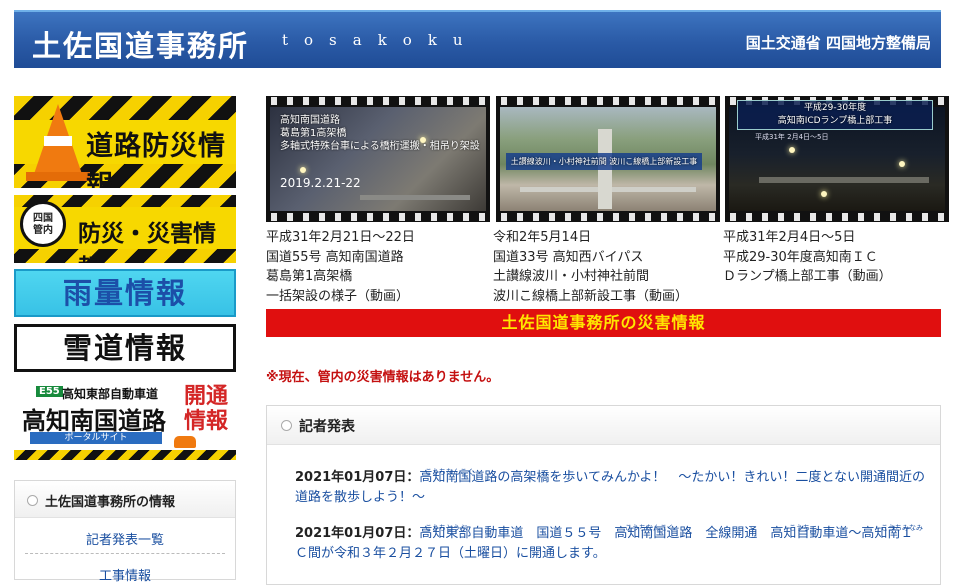 The height and width of the screenshot is (585, 960). I want to click on site-header: 土佐国道事務所 tosakoku 国土交通省 四国地方整備局, so click(477, 39).